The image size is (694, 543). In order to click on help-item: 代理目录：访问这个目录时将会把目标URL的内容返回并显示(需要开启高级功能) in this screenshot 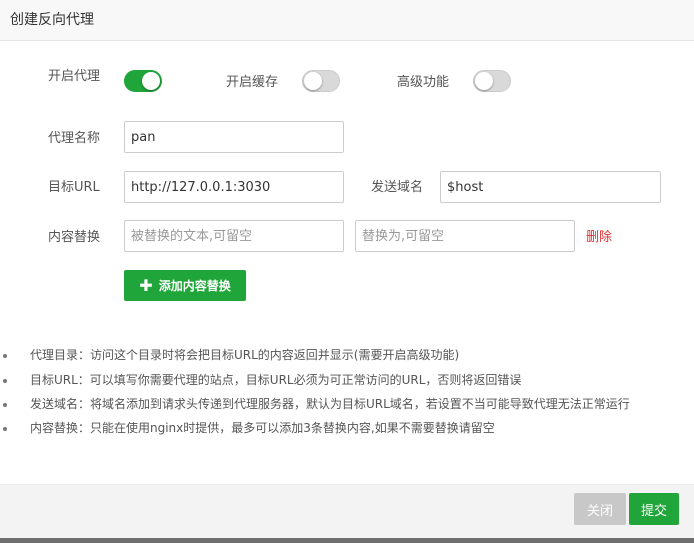, I will do `click(347, 355)`.